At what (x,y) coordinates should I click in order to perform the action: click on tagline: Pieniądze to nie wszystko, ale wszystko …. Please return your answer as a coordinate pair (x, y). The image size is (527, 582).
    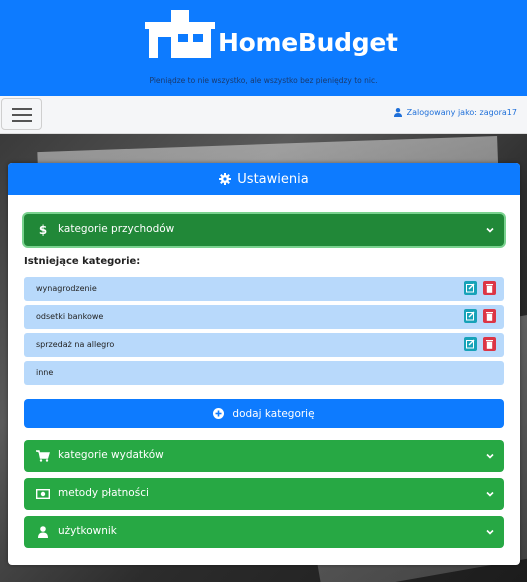
    Looking at the image, I should click on (263, 80).